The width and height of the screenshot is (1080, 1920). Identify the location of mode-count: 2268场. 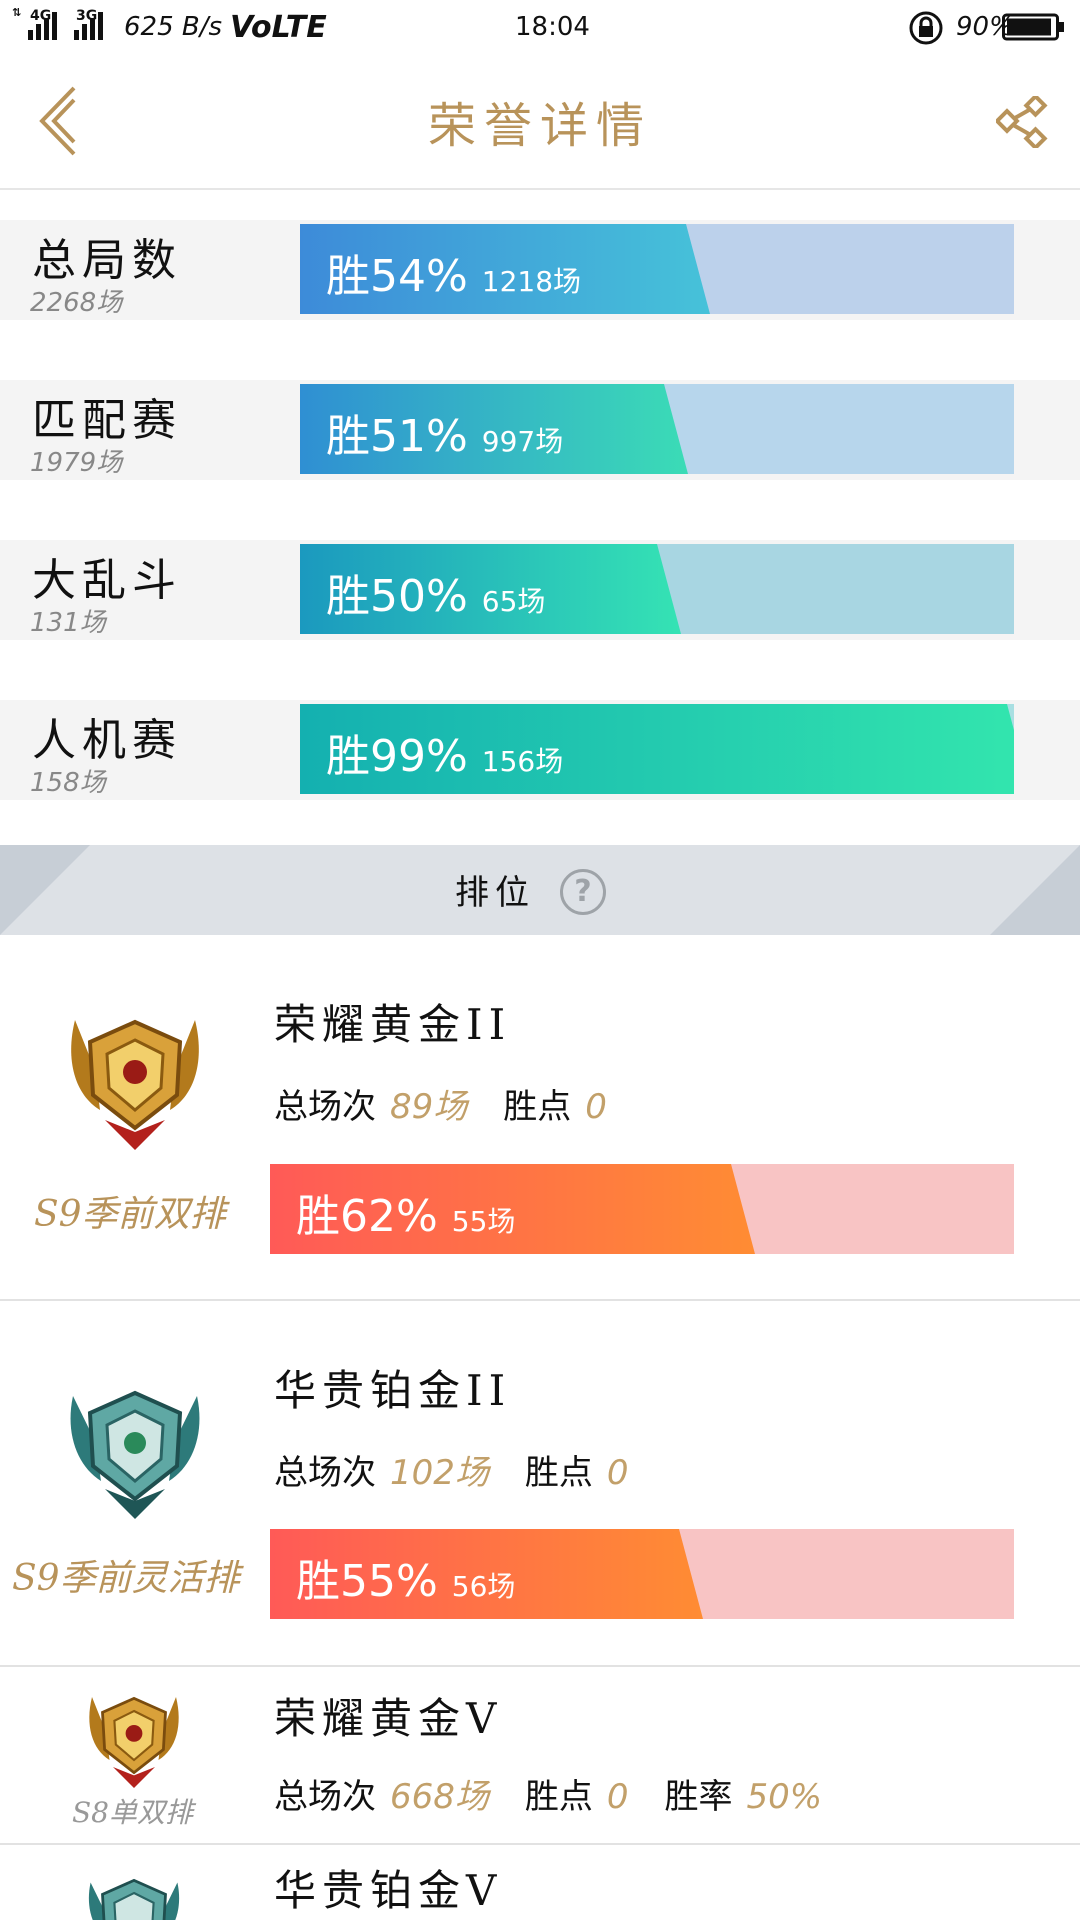
(76, 303).